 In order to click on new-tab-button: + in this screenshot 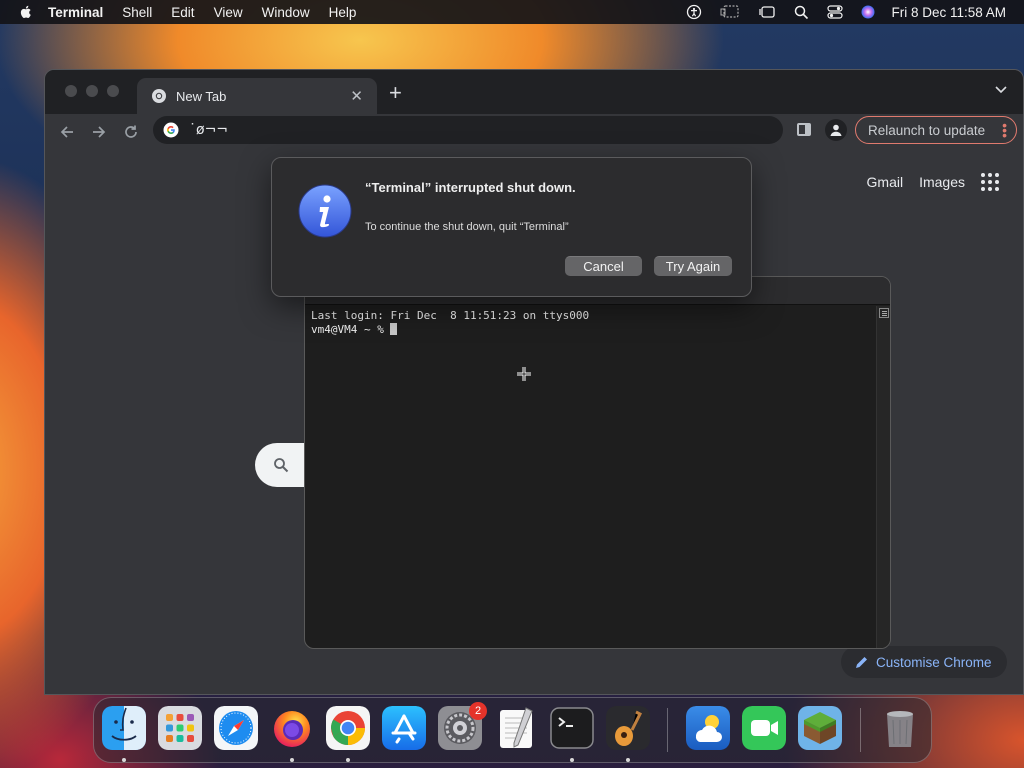, I will do `click(395, 93)`.